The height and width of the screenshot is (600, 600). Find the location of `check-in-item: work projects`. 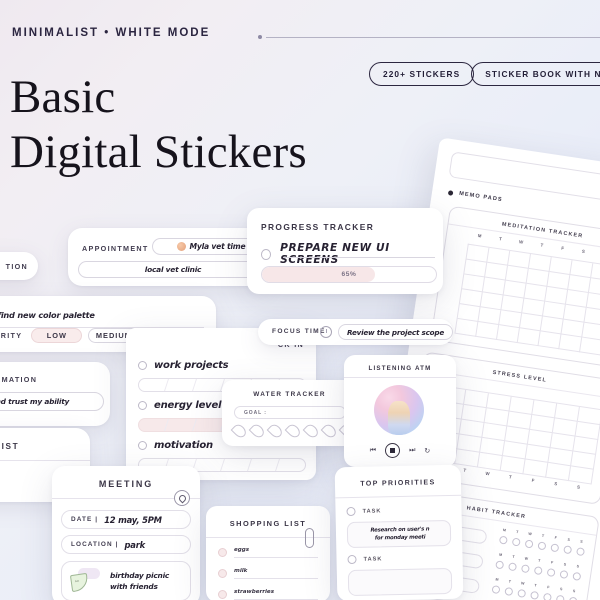

check-in-item: work projects is located at coordinates (222, 365).